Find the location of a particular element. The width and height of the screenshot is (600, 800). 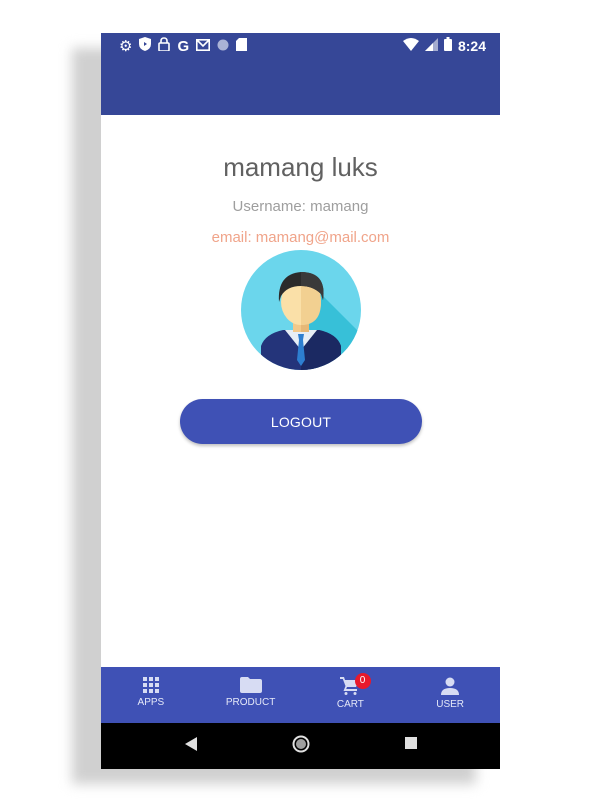

grid-icon is located at coordinates (150, 685).